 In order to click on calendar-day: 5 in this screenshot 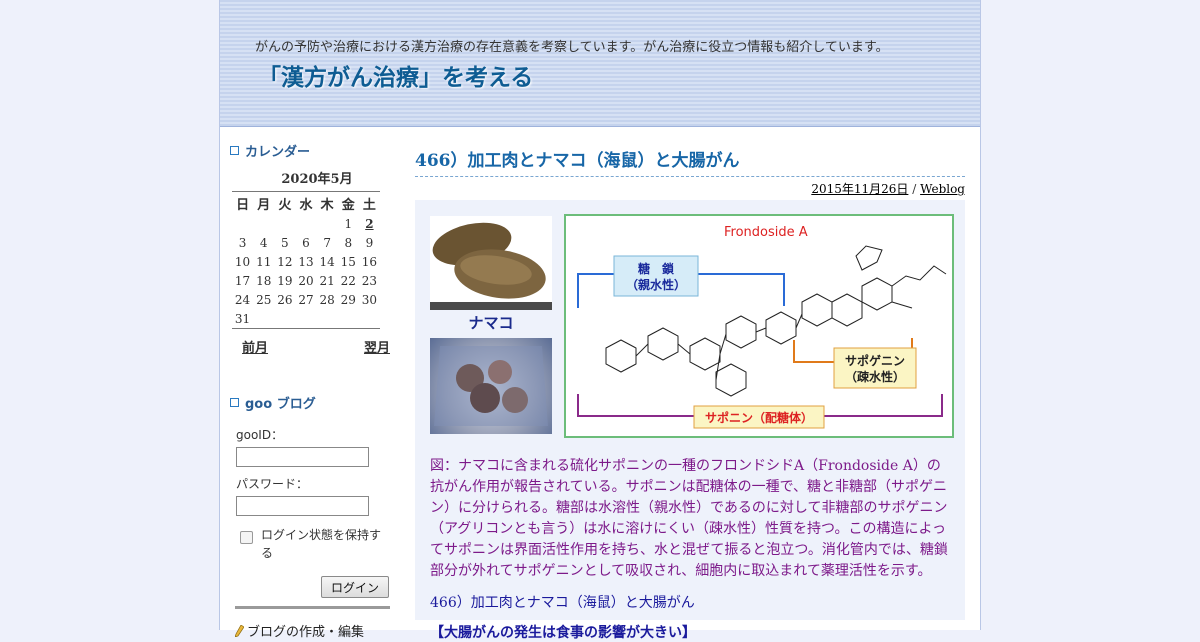, I will do `click(285, 242)`.